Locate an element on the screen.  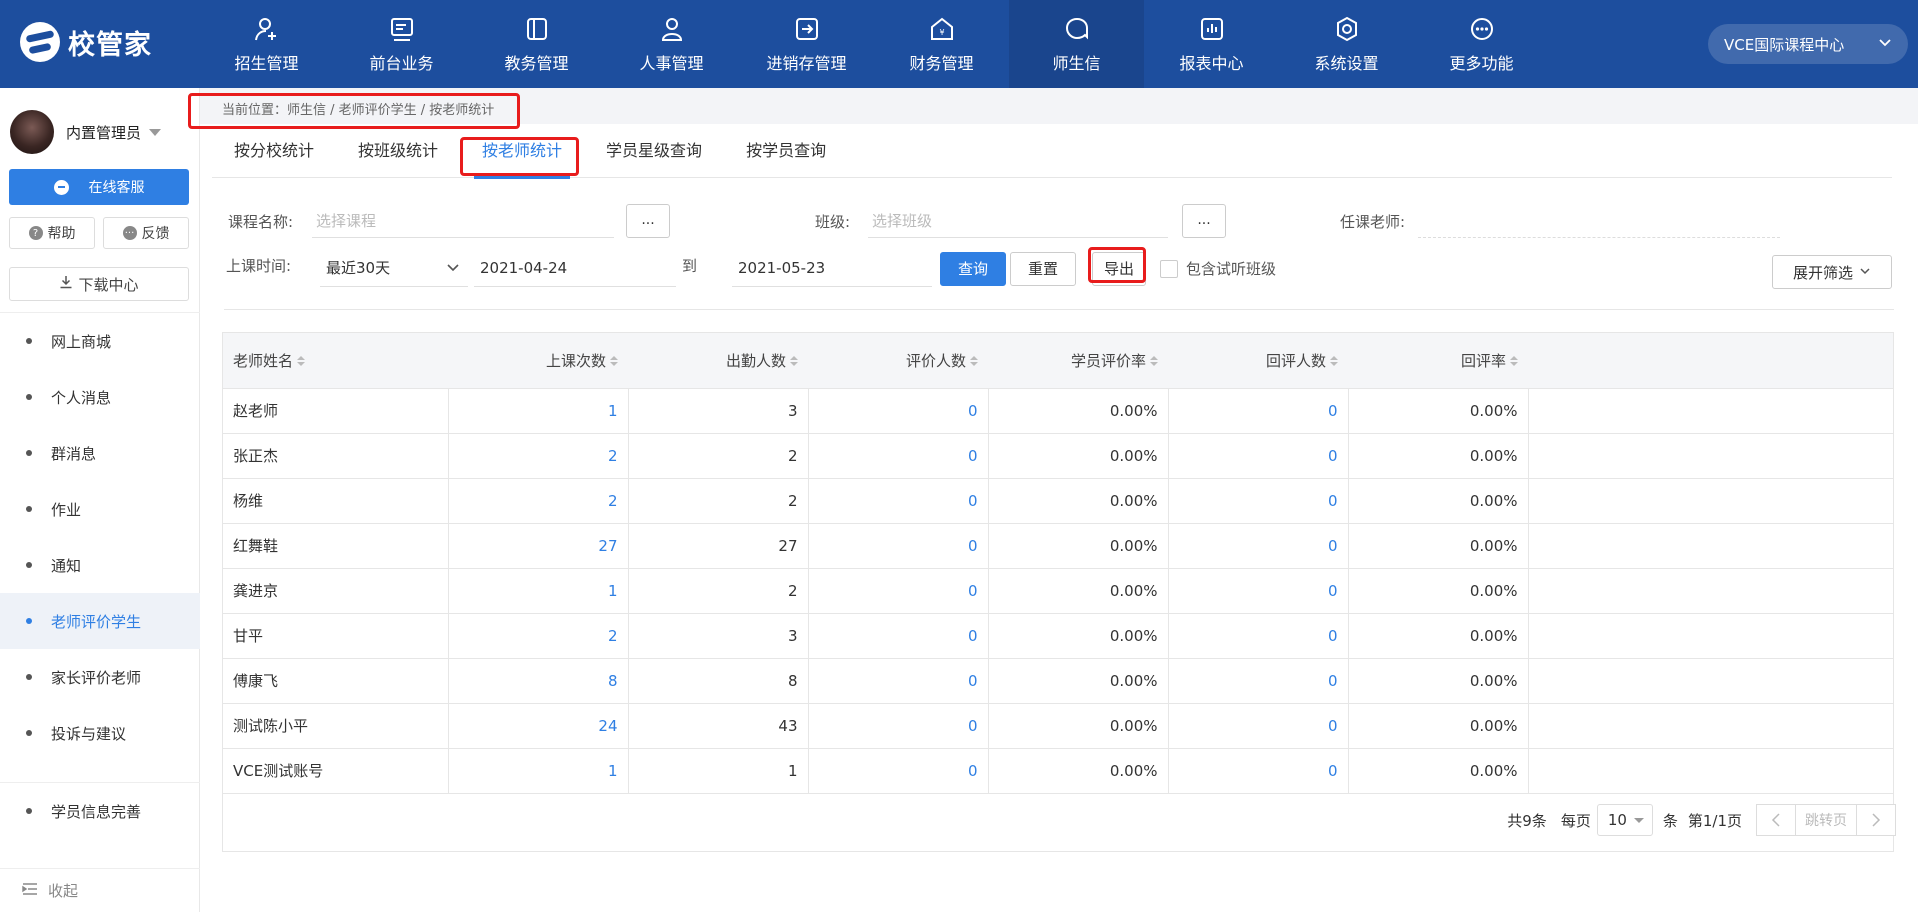
jump-page-input: 跳转页 is located at coordinates (1826, 820).